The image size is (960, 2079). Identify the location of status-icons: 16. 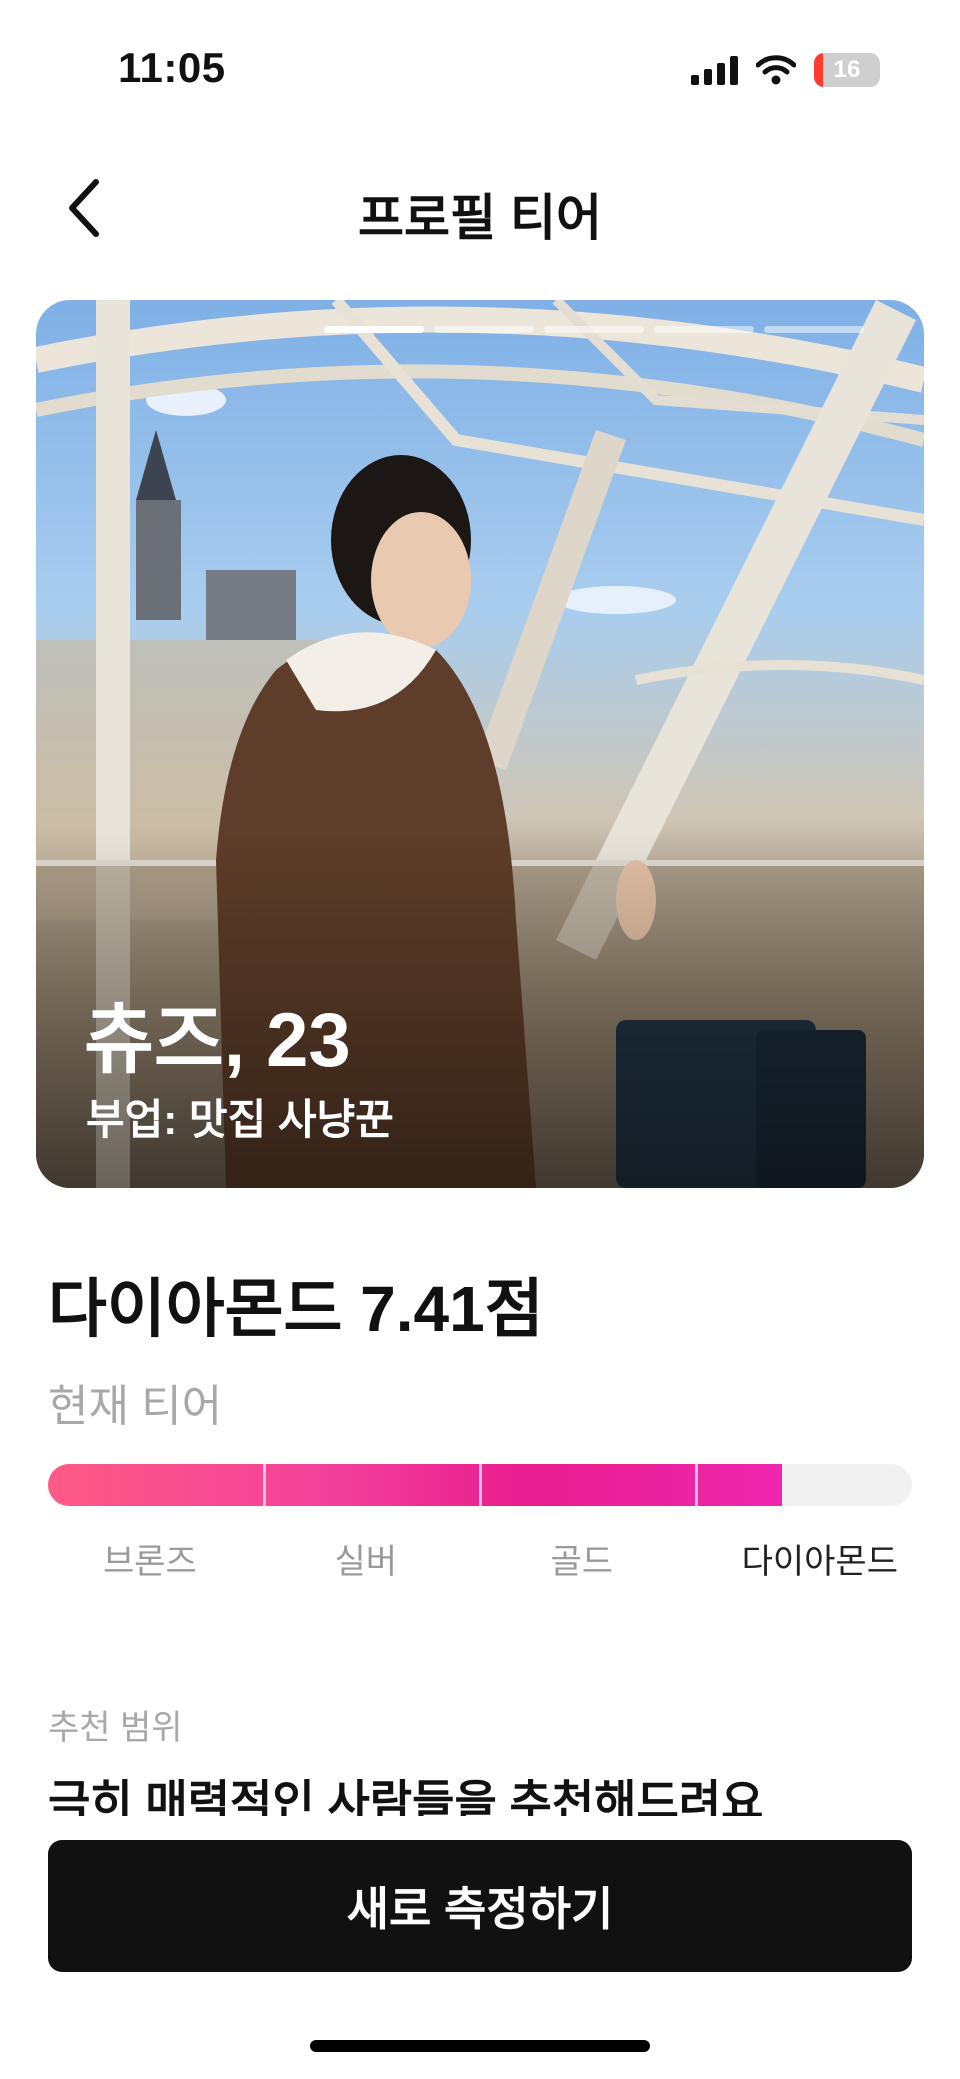
(785, 70).